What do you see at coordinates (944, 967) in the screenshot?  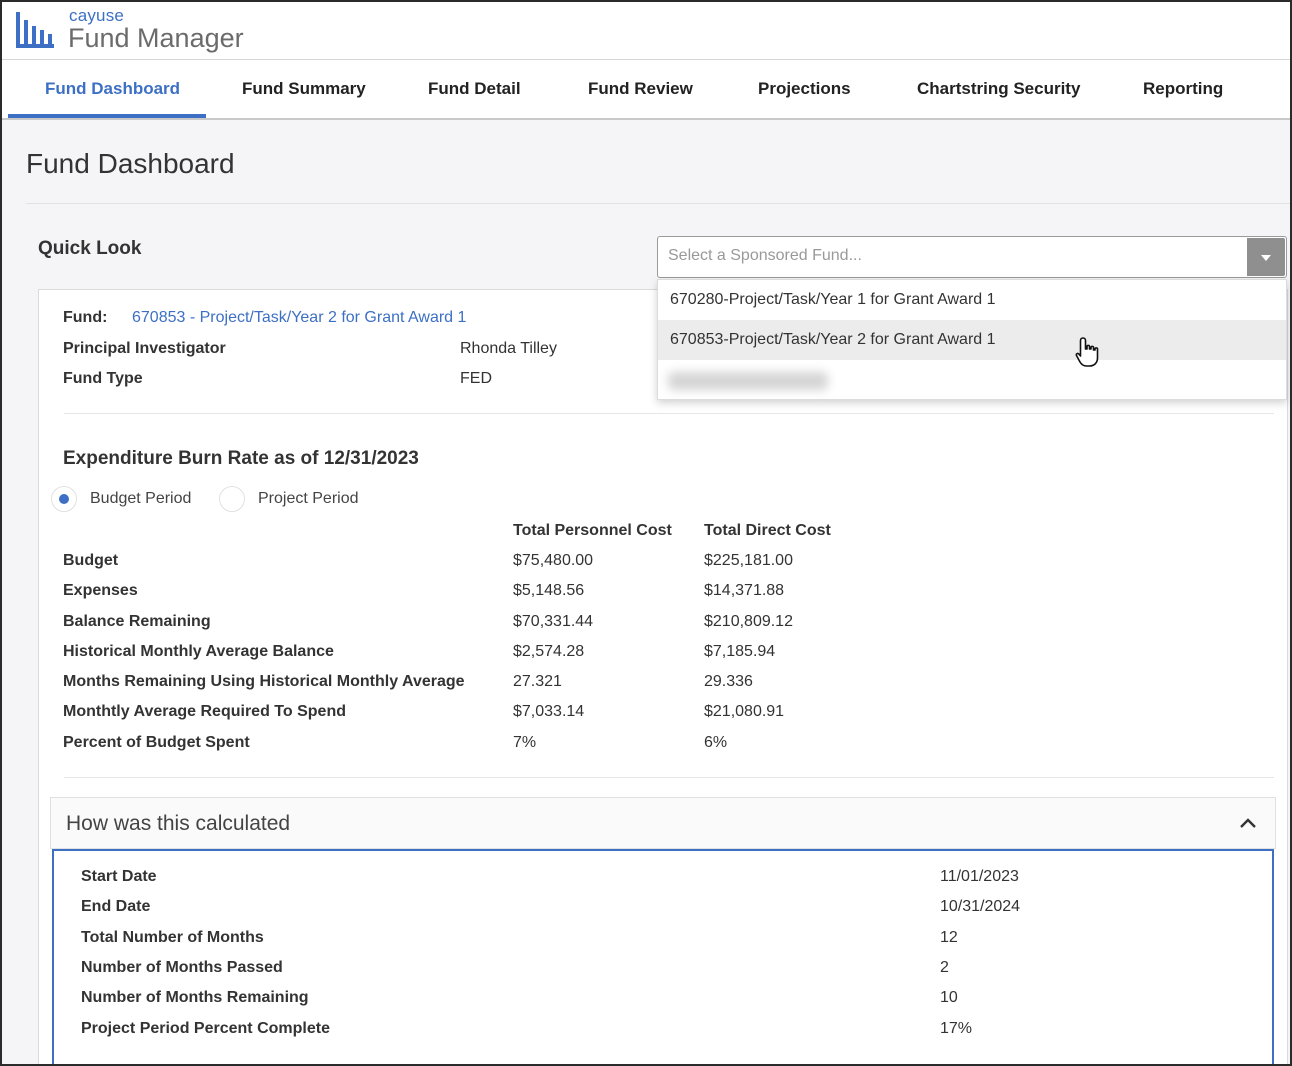 I see `calc-value: 2` at bounding box center [944, 967].